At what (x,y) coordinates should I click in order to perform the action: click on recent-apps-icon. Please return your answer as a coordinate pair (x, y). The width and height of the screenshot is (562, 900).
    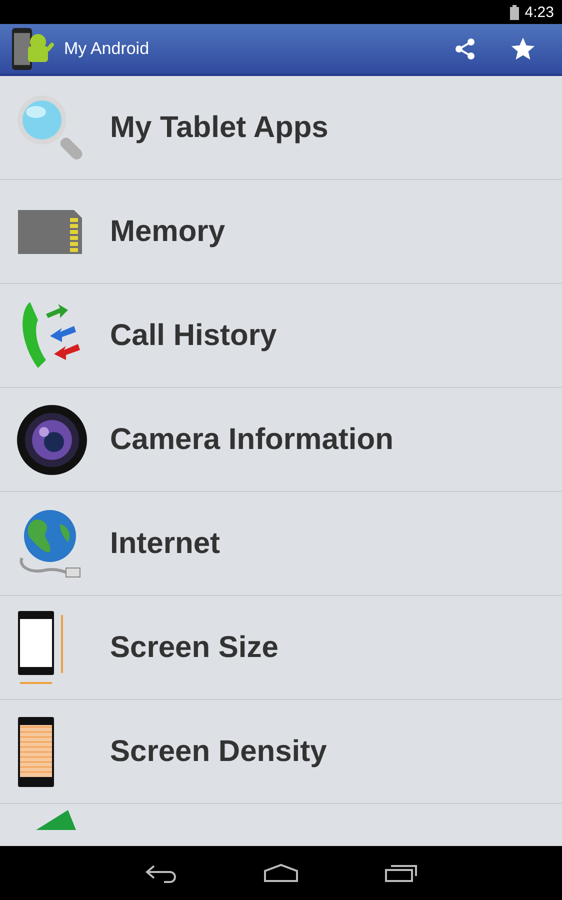
    Looking at the image, I should click on (401, 873).